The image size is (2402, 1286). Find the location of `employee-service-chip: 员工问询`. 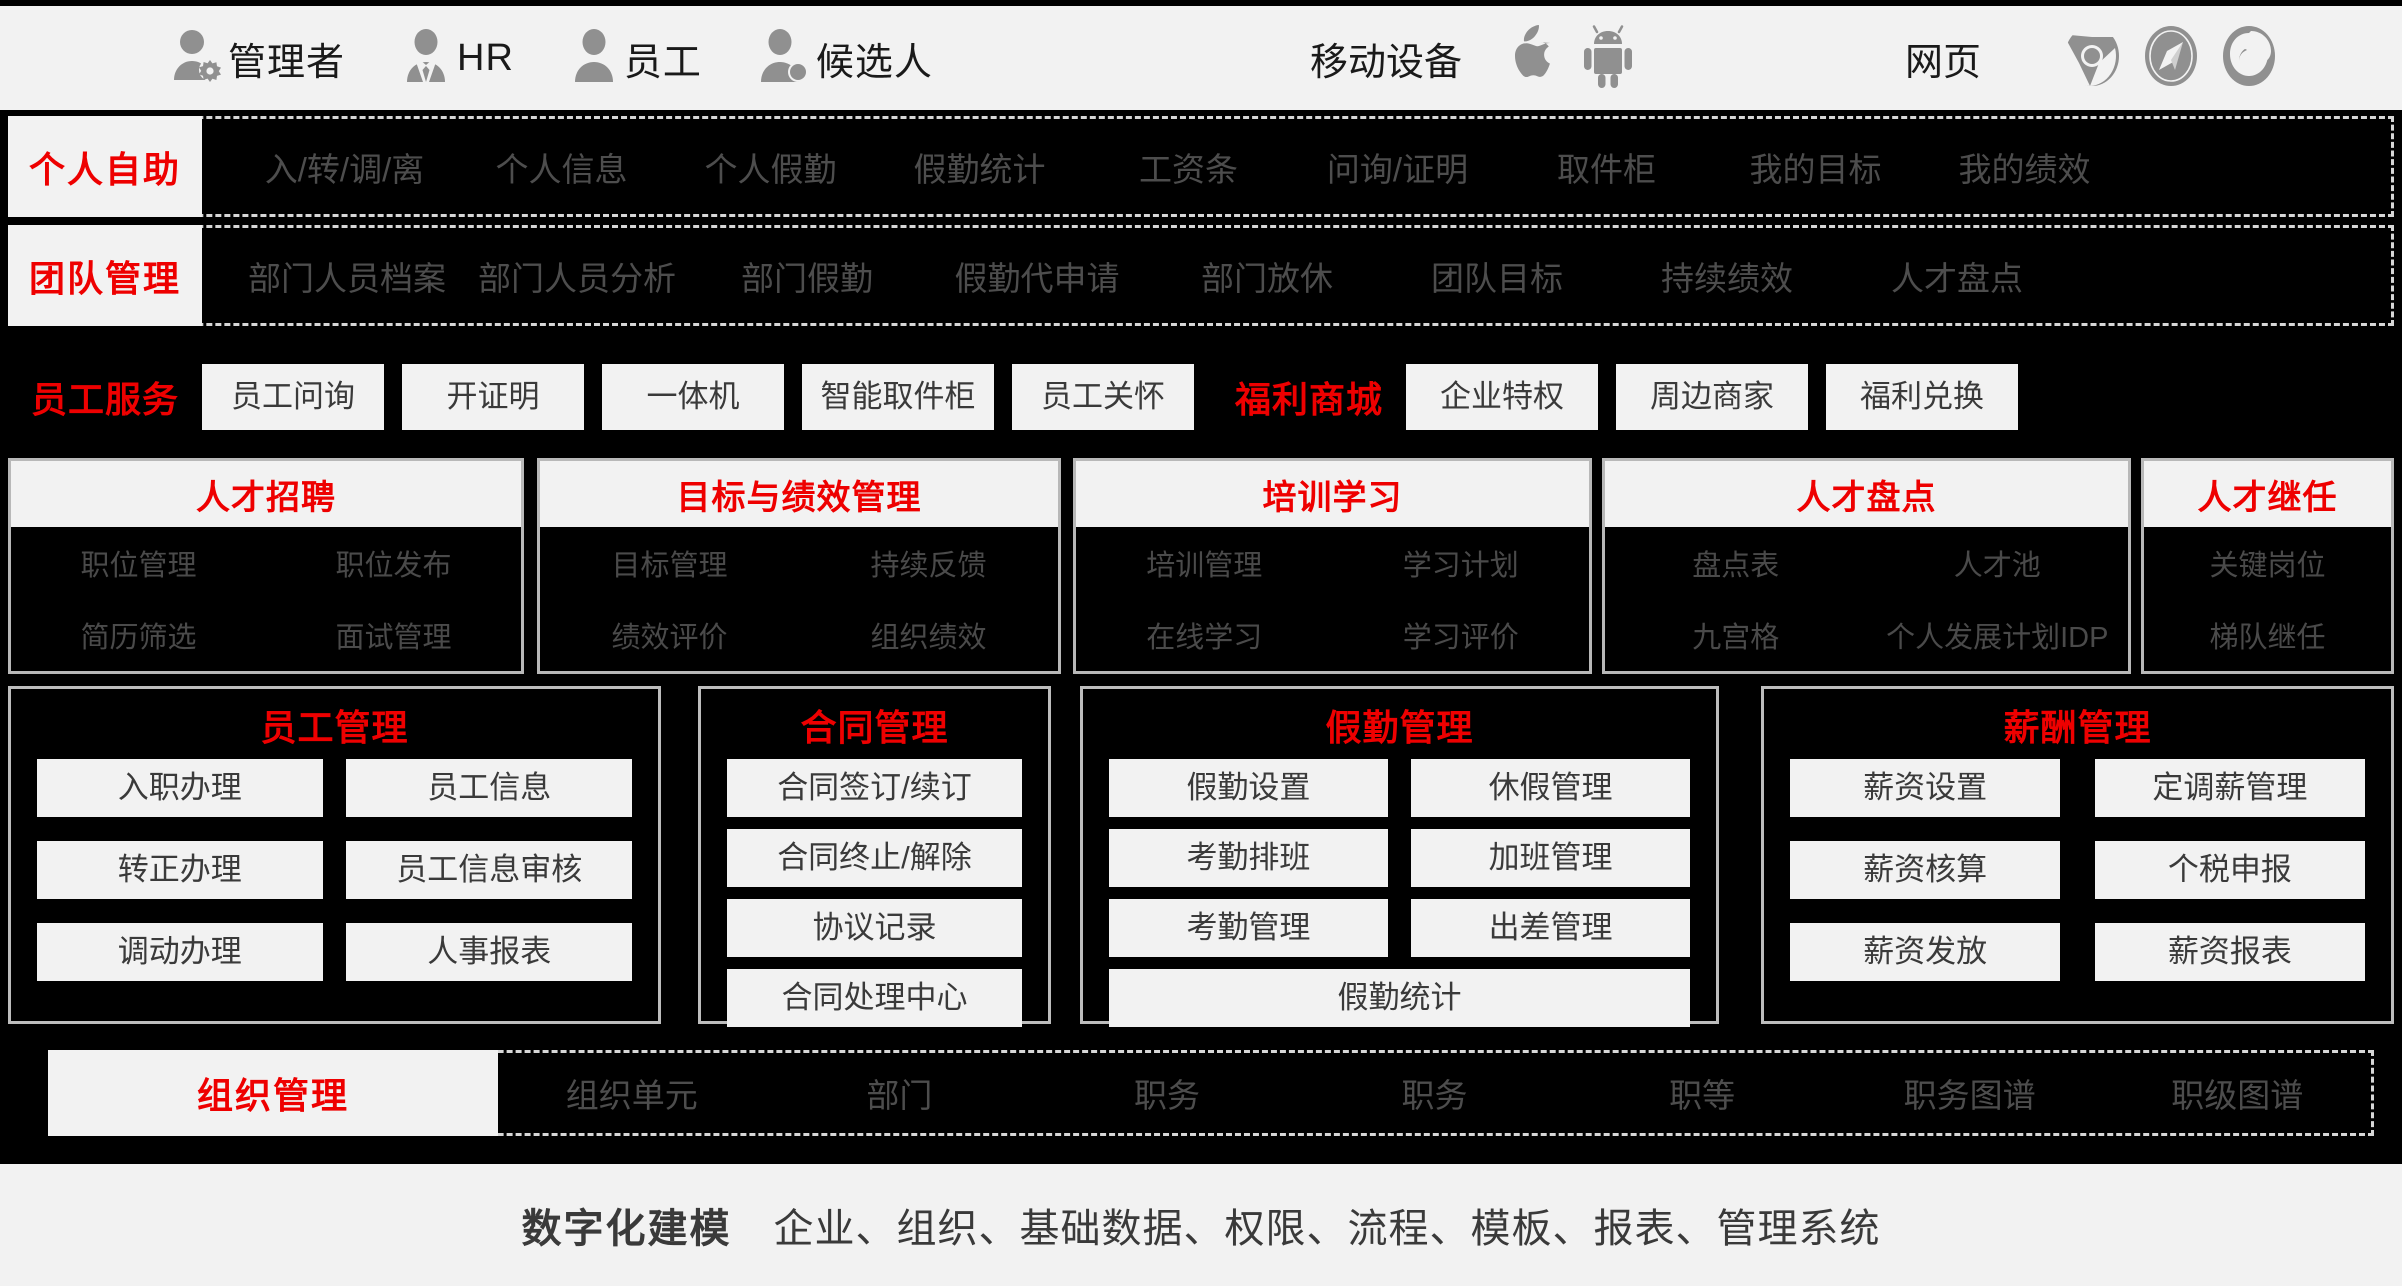

employee-service-chip: 员工问询 is located at coordinates (293, 397).